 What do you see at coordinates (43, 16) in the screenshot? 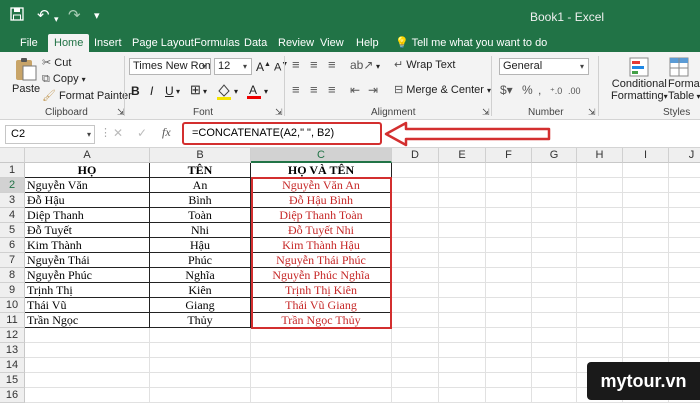
I see `undo-icon: ↶` at bounding box center [43, 16].